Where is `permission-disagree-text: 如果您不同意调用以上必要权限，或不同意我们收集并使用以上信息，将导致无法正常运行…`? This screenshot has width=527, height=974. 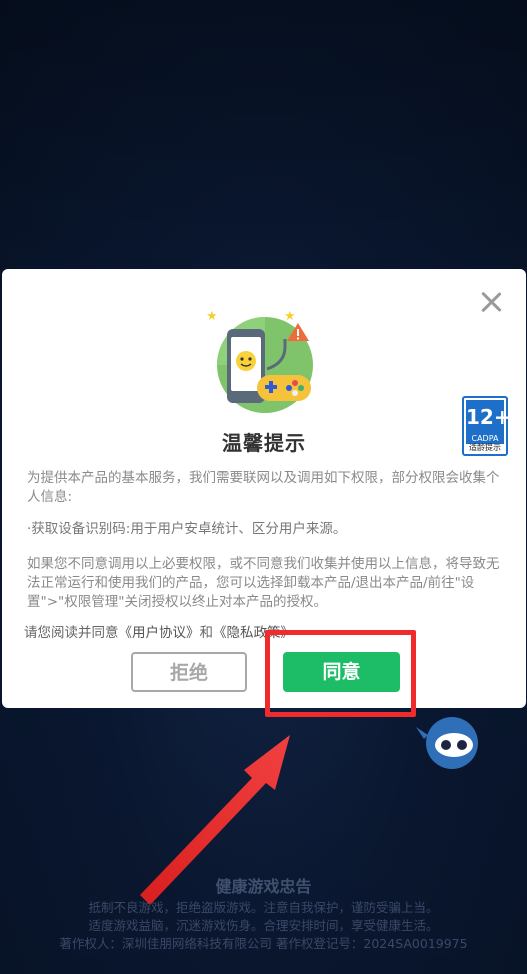 permission-disagree-text: 如果您不同意调用以上必要权限，或不同意我们收集并使用以上信息，将导致无法正常运行… is located at coordinates (263, 583).